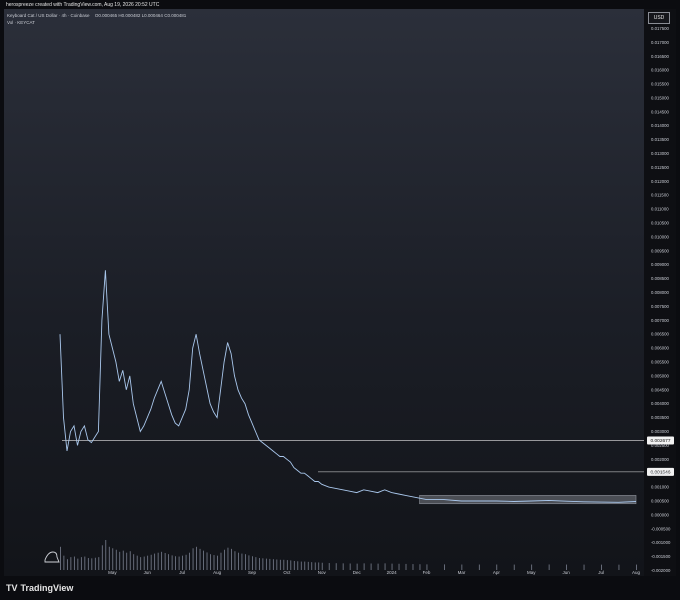  What do you see at coordinates (660, 125) in the screenshot?
I see `y-tick-label: 0.014000` at bounding box center [660, 125].